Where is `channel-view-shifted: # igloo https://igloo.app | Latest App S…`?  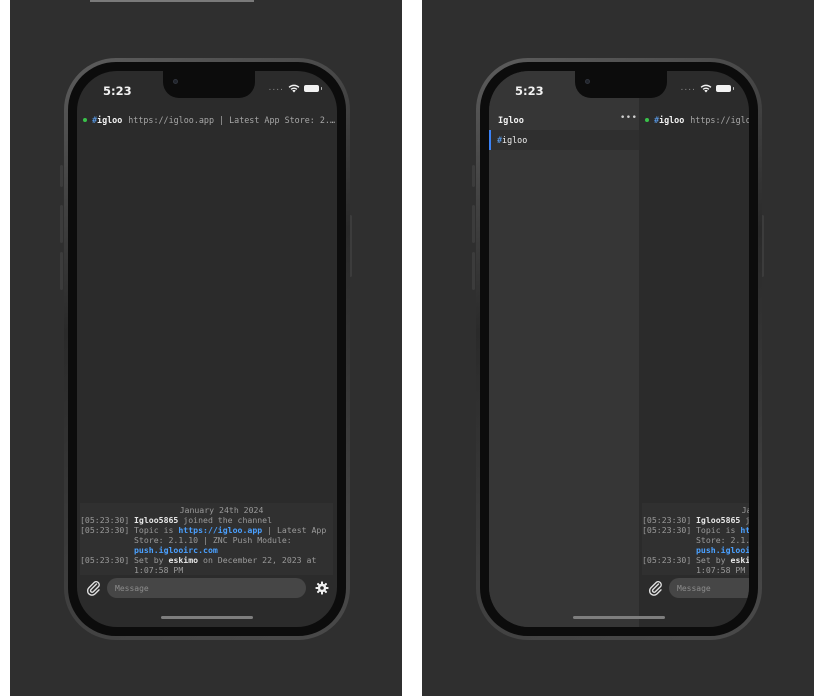 channel-view-shifted: # igloo https://igloo.app | Latest App S… is located at coordinates (694, 349).